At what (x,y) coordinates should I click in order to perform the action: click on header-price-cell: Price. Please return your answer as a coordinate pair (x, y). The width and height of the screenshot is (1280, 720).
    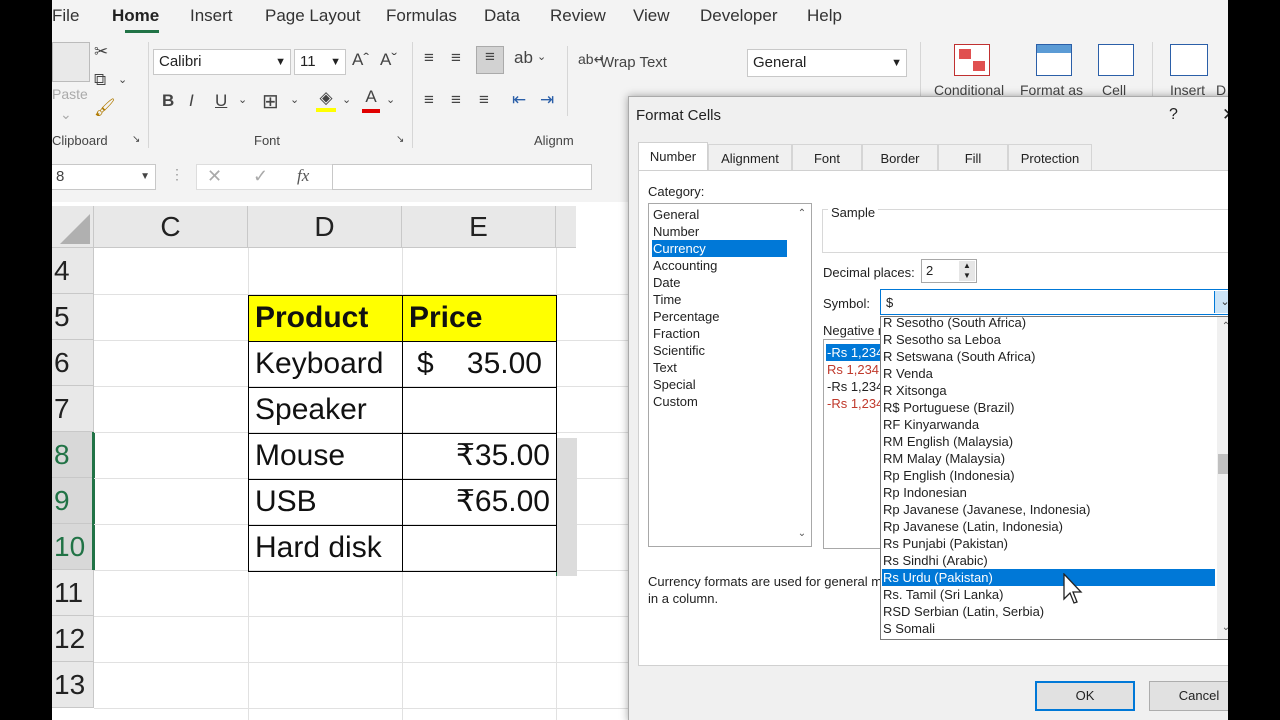
    Looking at the image, I should click on (479, 318).